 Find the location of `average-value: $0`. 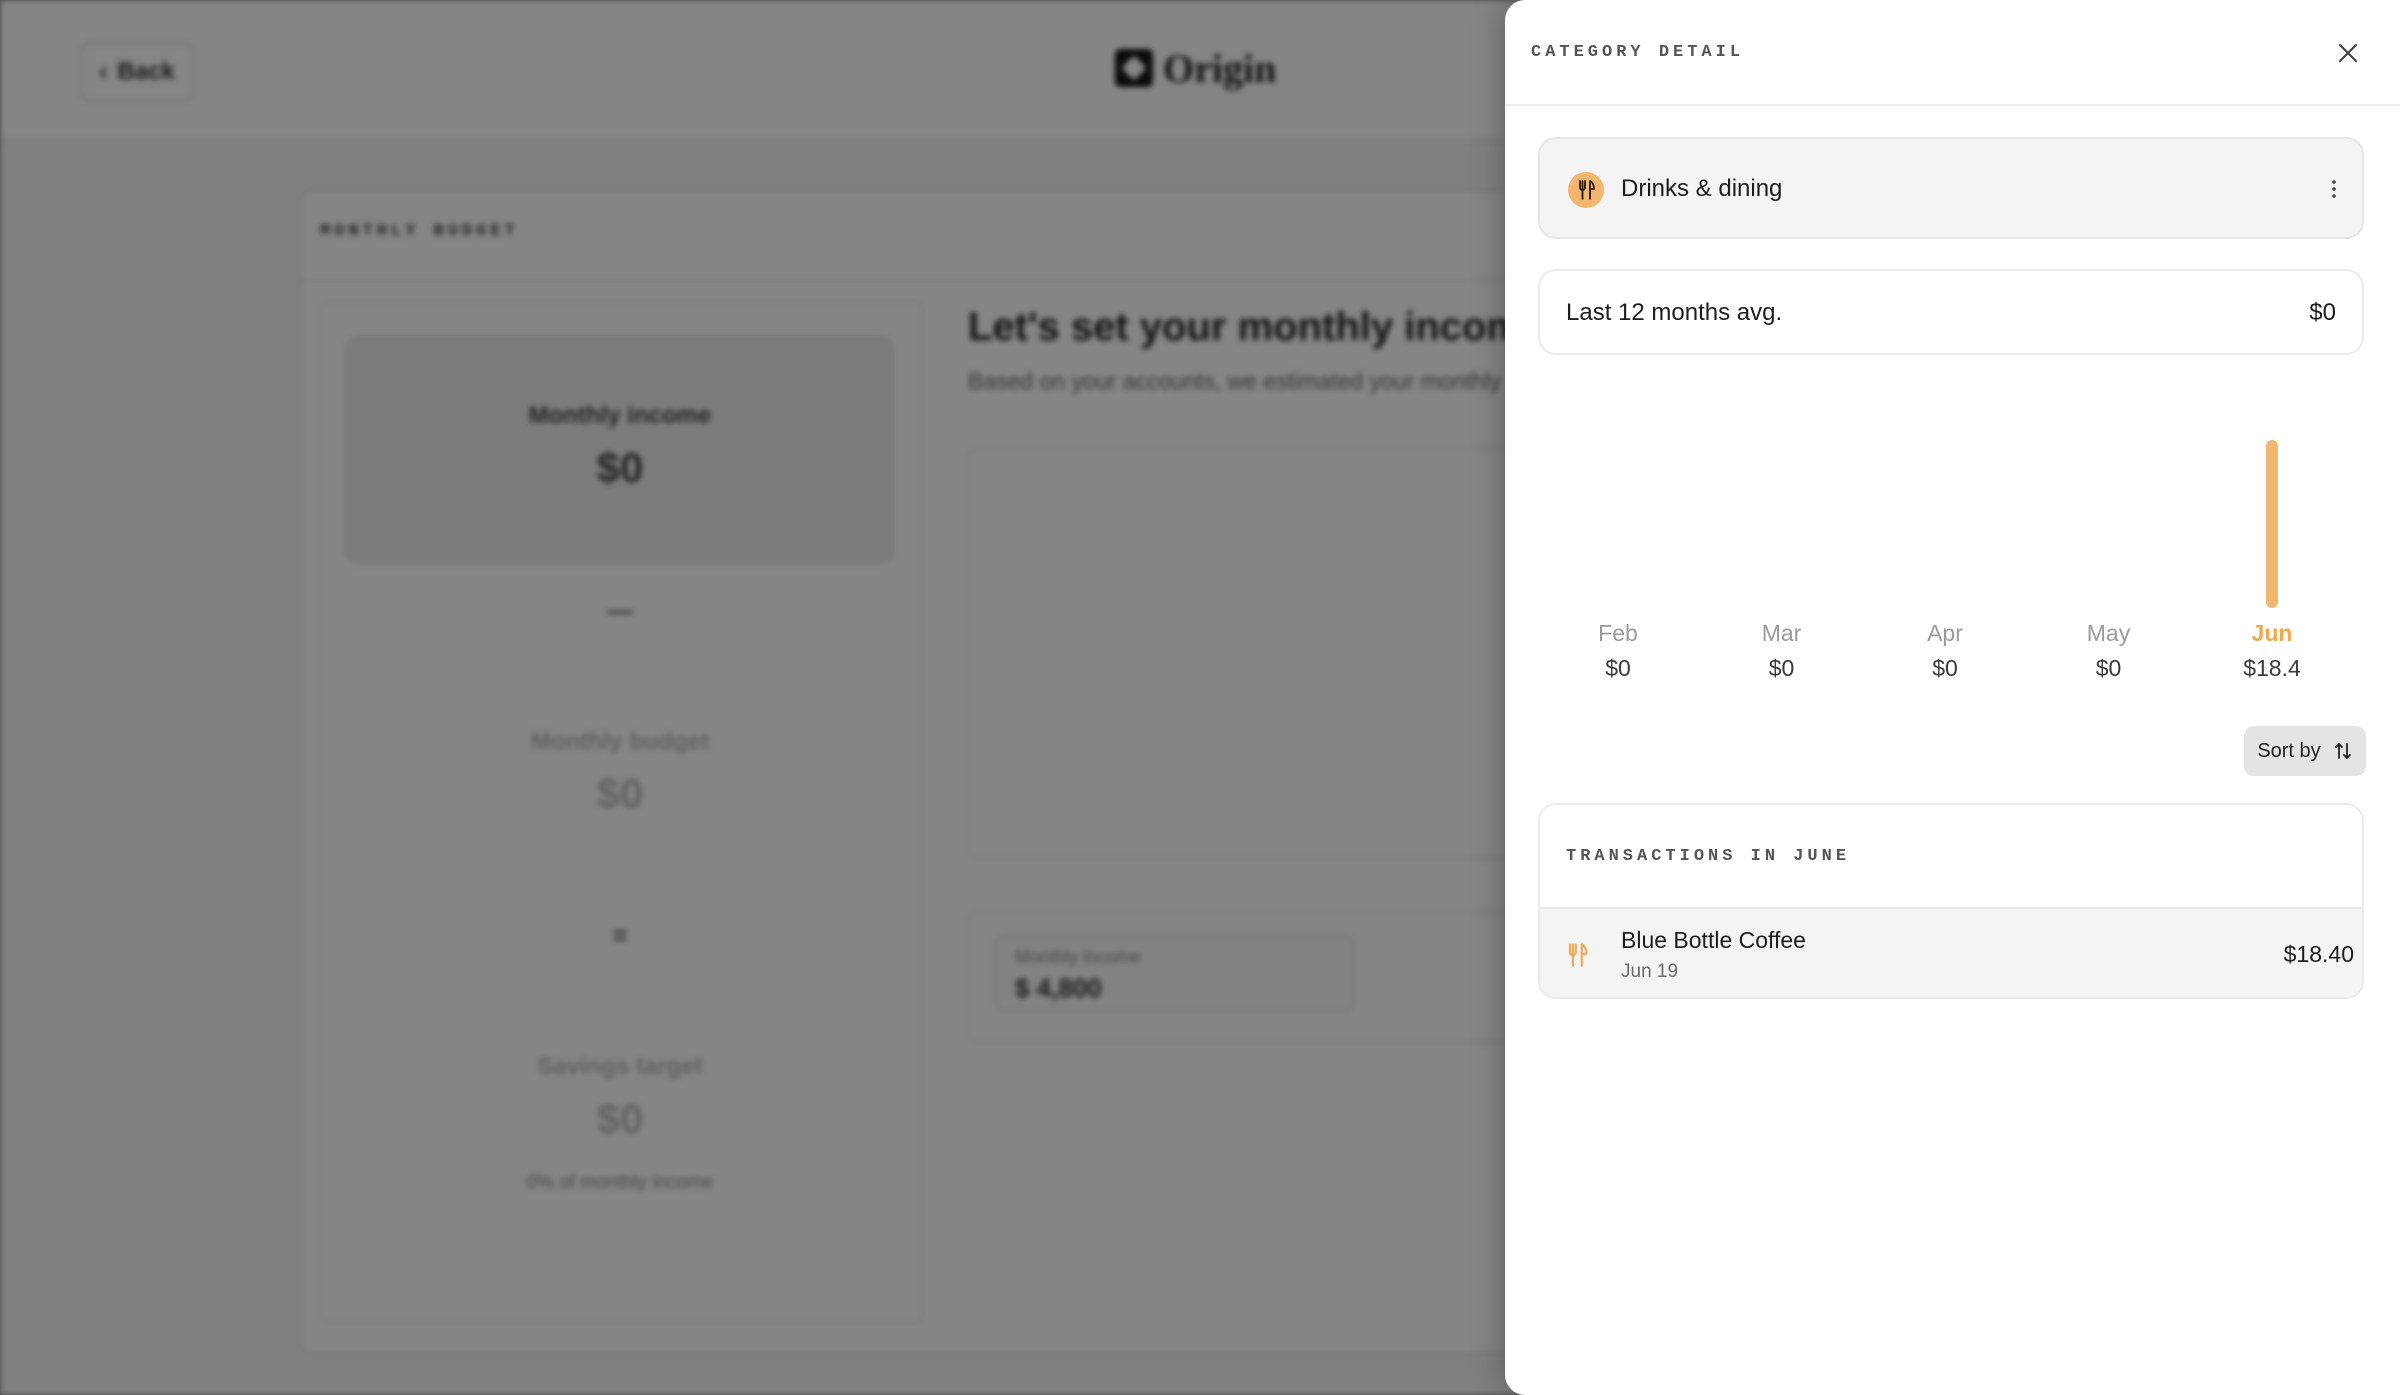

average-value: $0 is located at coordinates (2322, 312).